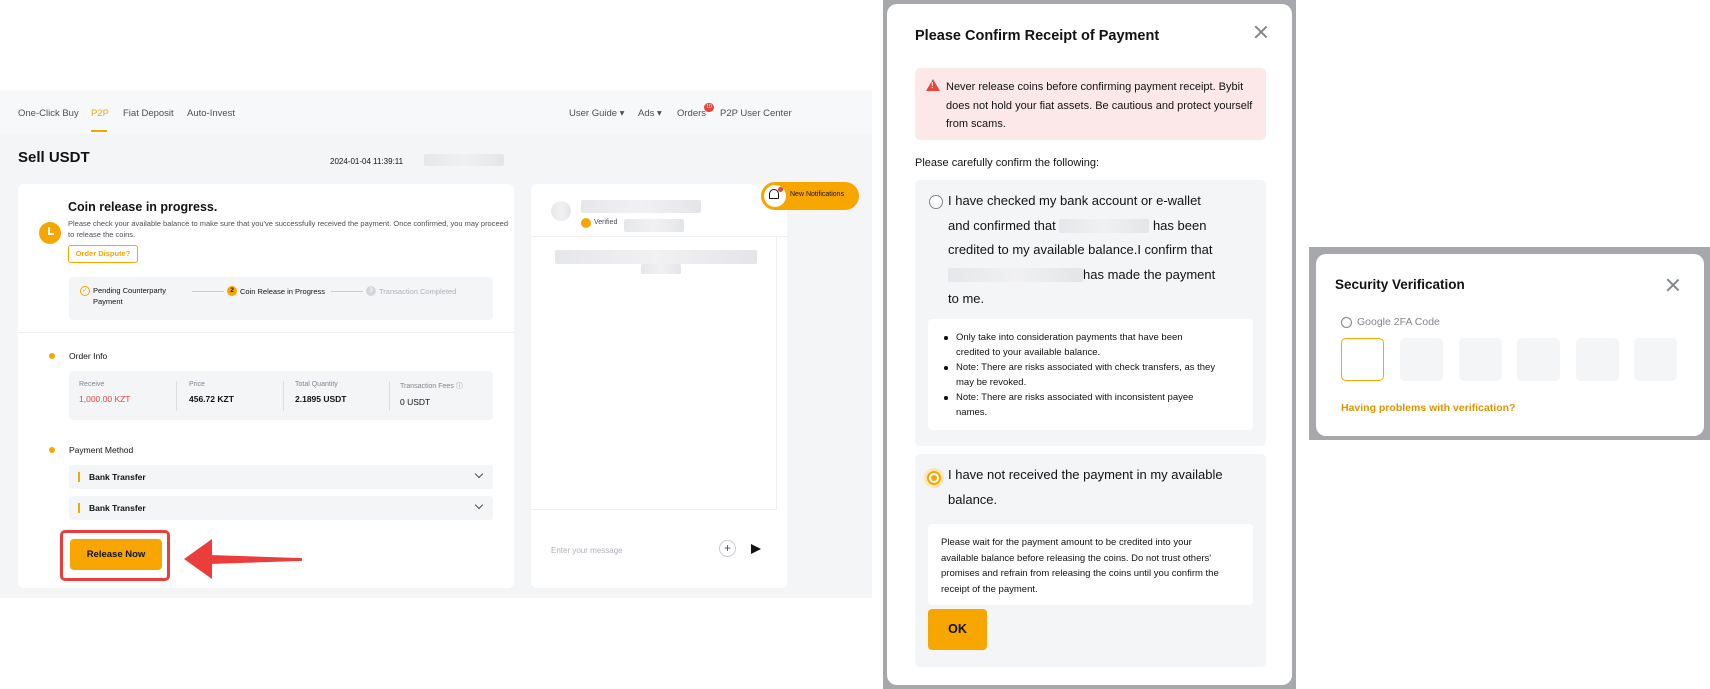 The height and width of the screenshot is (689, 1710). I want to click on release-now-button: Release Now, so click(116, 554).